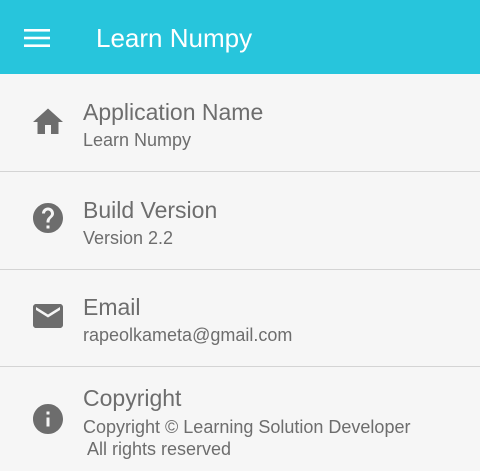 This screenshot has width=480, height=471. What do you see at coordinates (150, 210) in the screenshot?
I see `row-title: Build Version` at bounding box center [150, 210].